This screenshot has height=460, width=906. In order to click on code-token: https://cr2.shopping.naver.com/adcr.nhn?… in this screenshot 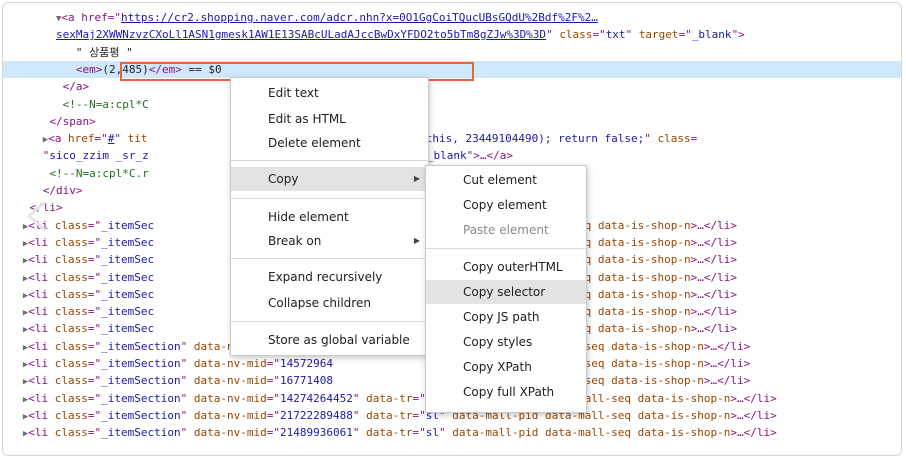, I will do `click(359, 17)`.